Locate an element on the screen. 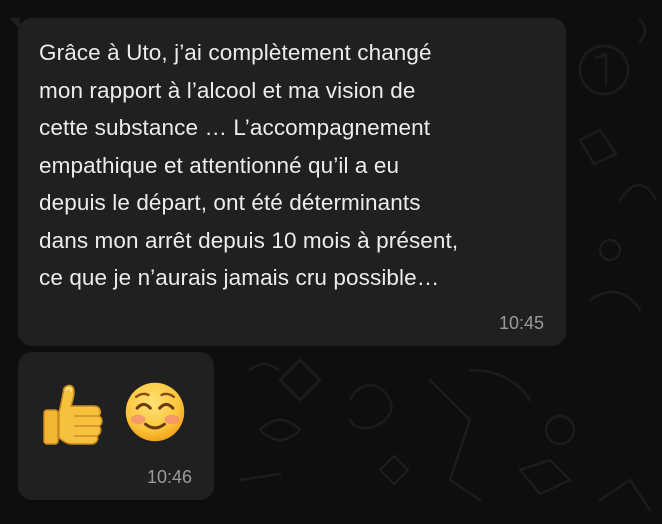  smiling-face-icon is located at coordinates (155, 412).